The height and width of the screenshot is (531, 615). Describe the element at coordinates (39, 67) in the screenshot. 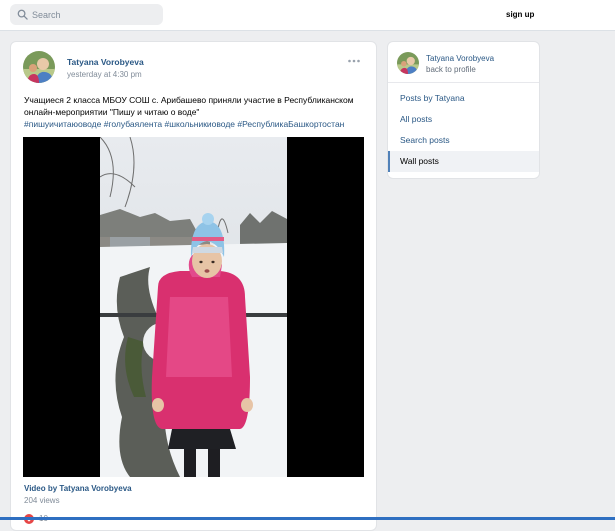

I see `post-author-avatar` at that location.